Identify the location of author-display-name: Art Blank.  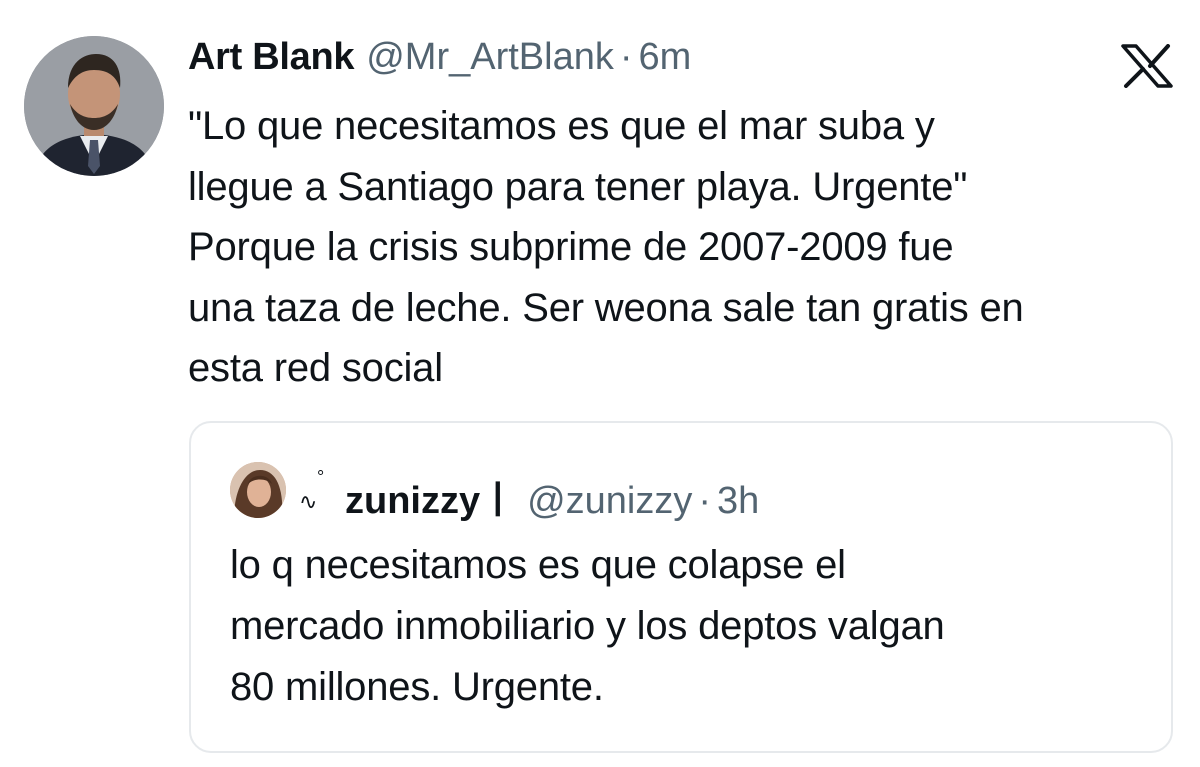
(271, 57).